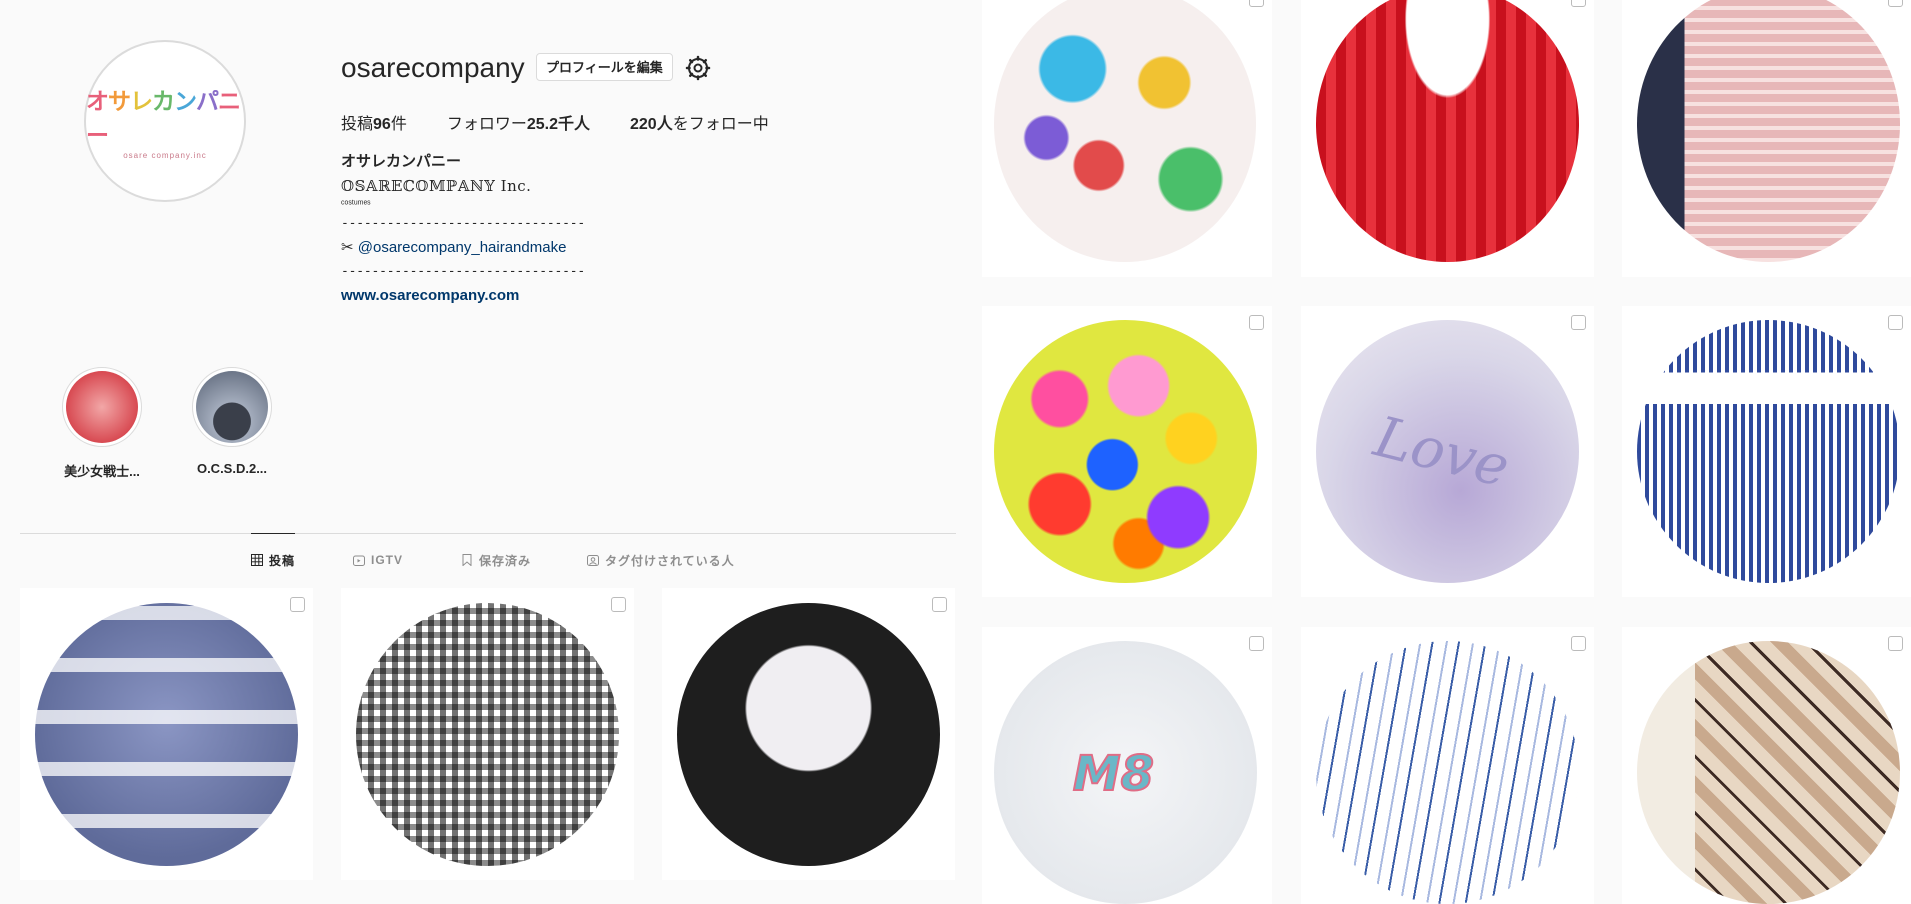 The height and width of the screenshot is (904, 1911). I want to click on post-thumbnail: Love, so click(1447, 451).